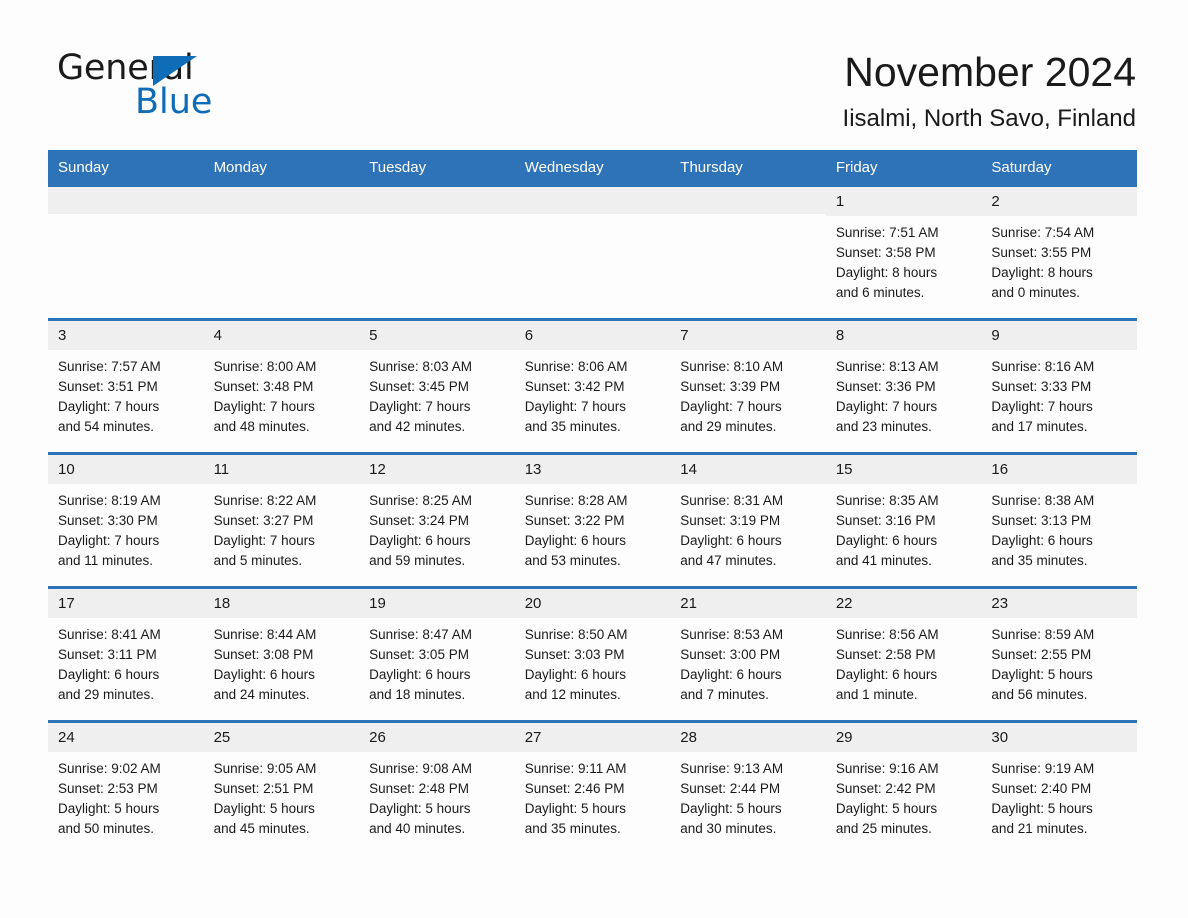  What do you see at coordinates (419, 788) in the screenshot?
I see `sunset-text: Sunset: 2:48 PM` at bounding box center [419, 788].